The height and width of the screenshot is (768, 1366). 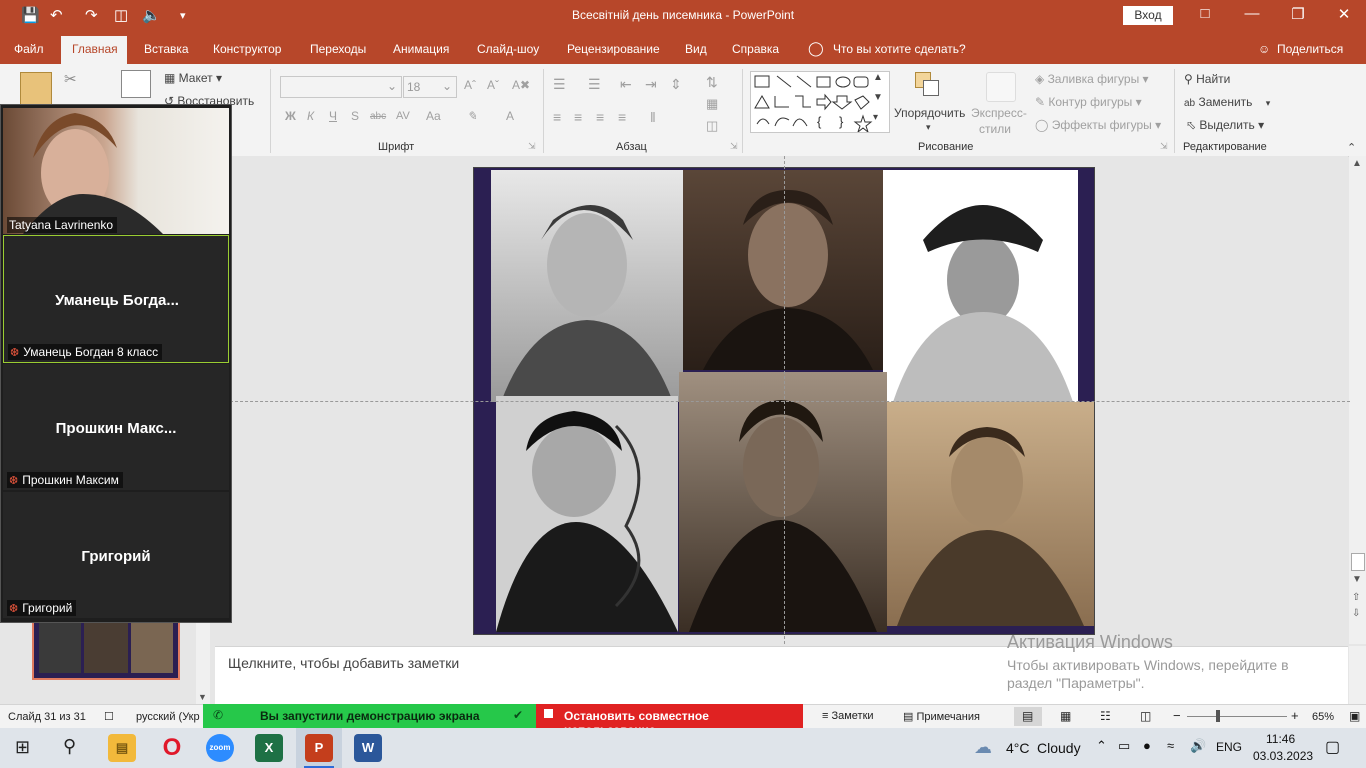 I want to click on minimize-button: —, so click(x=1252, y=13).